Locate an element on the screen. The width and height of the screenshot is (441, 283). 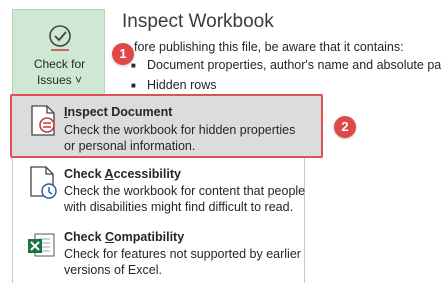
check-compatibility-desc-2: versions of Excel. is located at coordinates (113, 270).